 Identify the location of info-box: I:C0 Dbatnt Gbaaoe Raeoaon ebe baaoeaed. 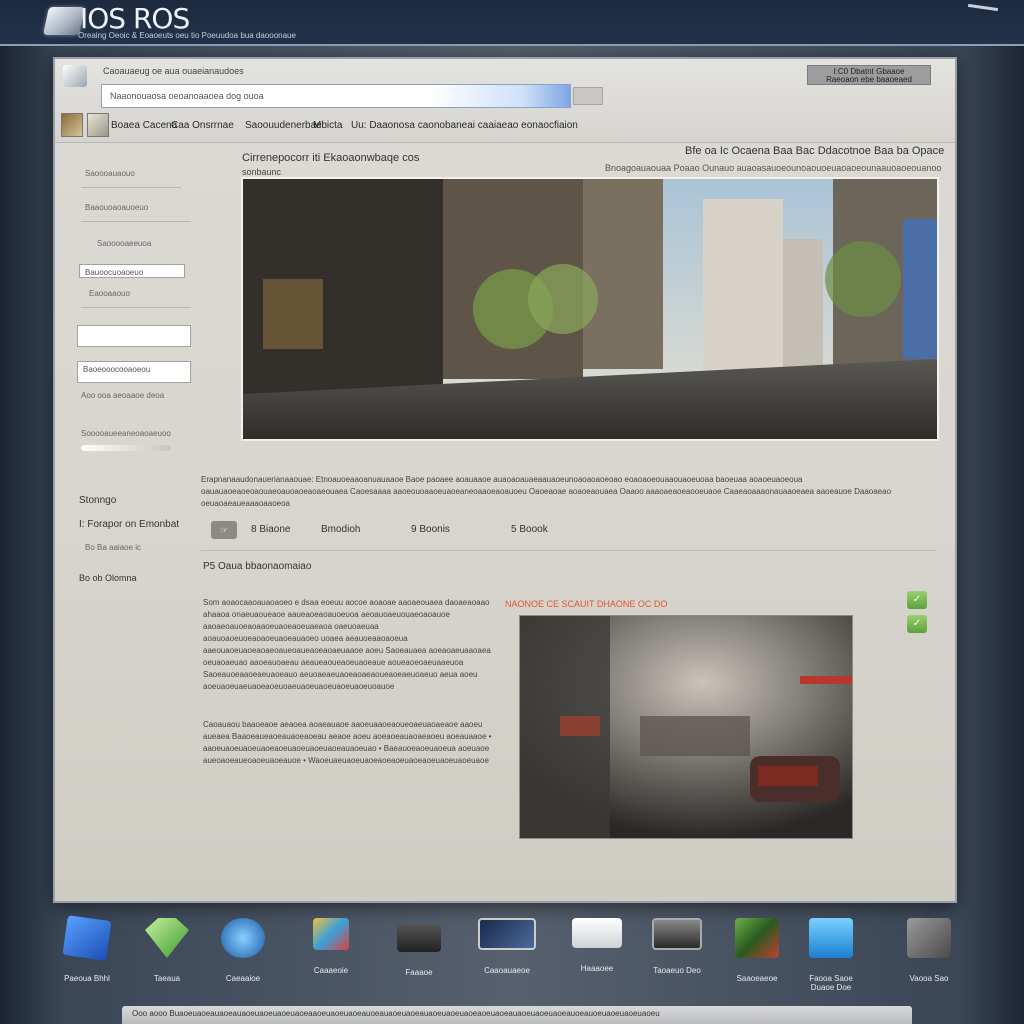
(869, 75).